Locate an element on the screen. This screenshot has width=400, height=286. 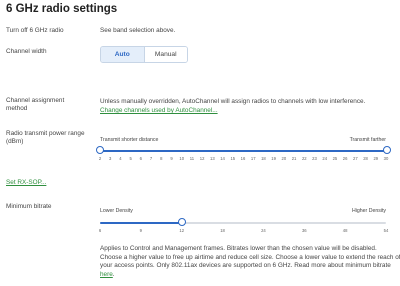
power-tick-25: 25 is located at coordinates (335, 158).